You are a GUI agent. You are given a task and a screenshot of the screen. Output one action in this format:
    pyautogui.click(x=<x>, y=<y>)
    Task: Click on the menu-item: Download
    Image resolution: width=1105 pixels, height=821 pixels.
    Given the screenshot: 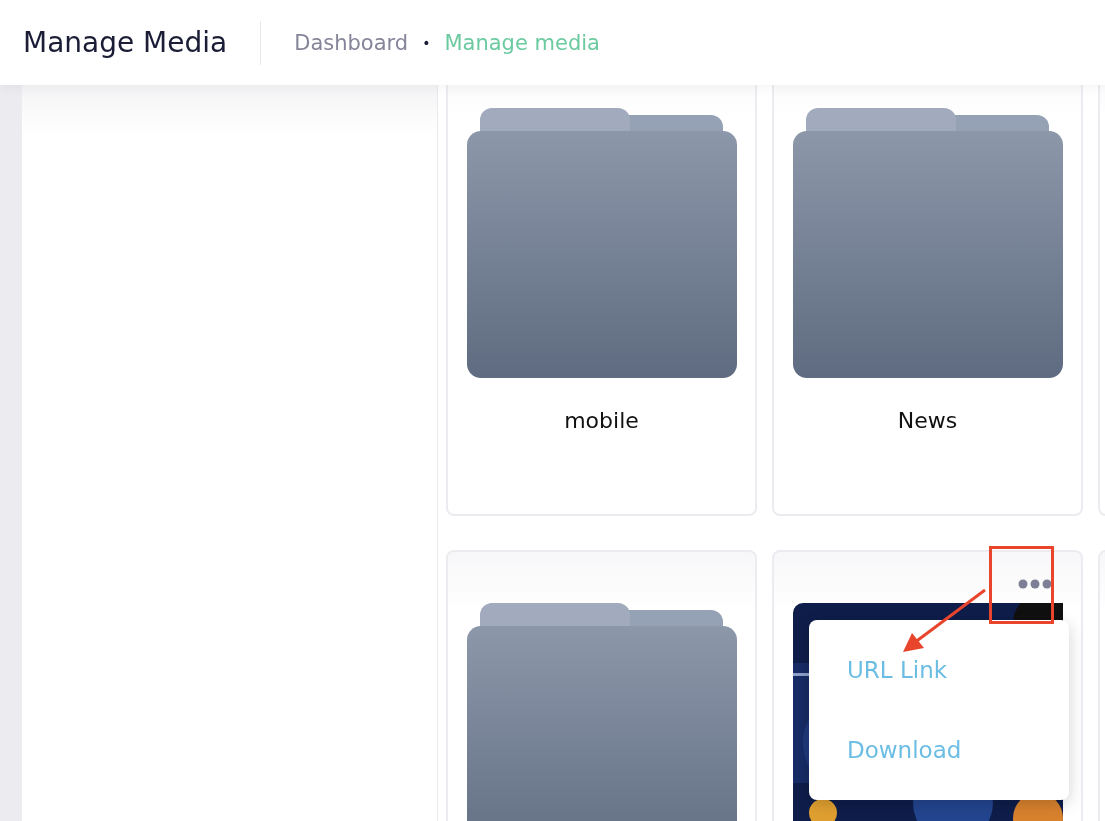 What is the action you would take?
    pyautogui.click(x=939, y=750)
    